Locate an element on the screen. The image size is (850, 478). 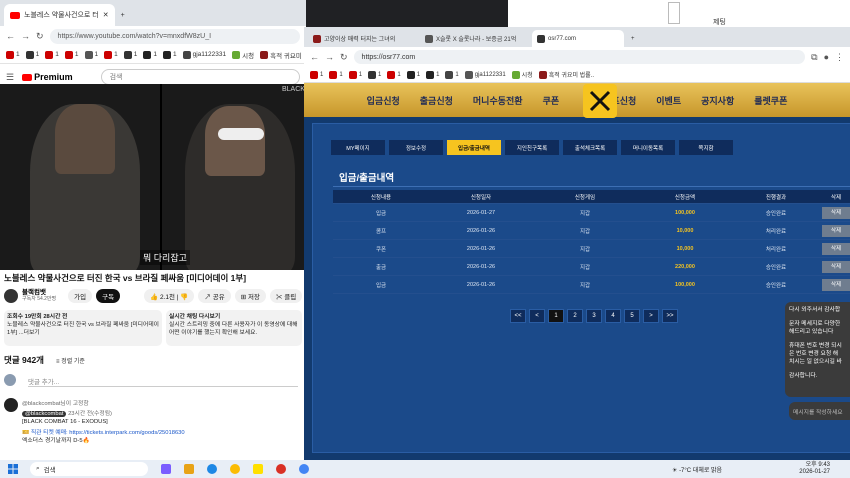
commenter-avatar is located at coordinates (11, 405).